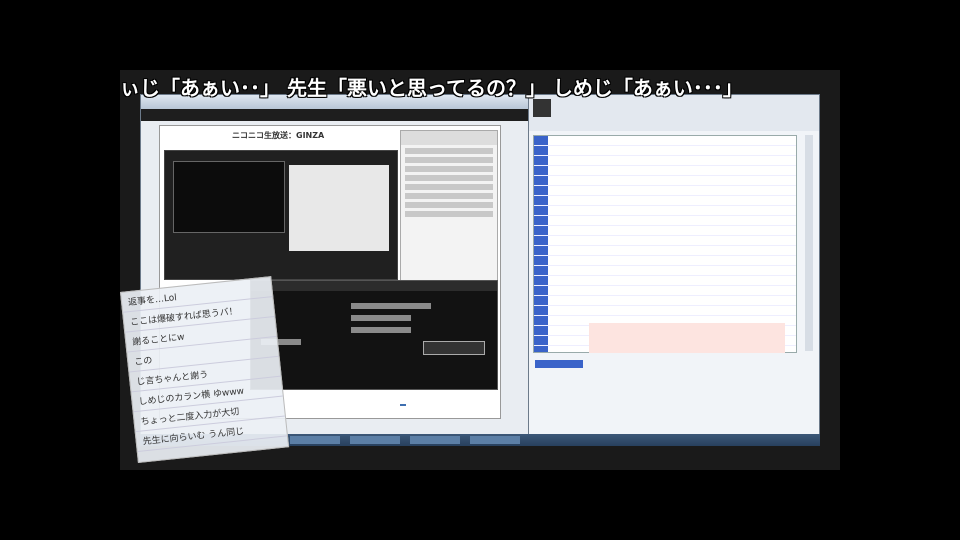 The image size is (960, 540). Describe the element at coordinates (559, 364) in the screenshot. I see `send-button` at that location.